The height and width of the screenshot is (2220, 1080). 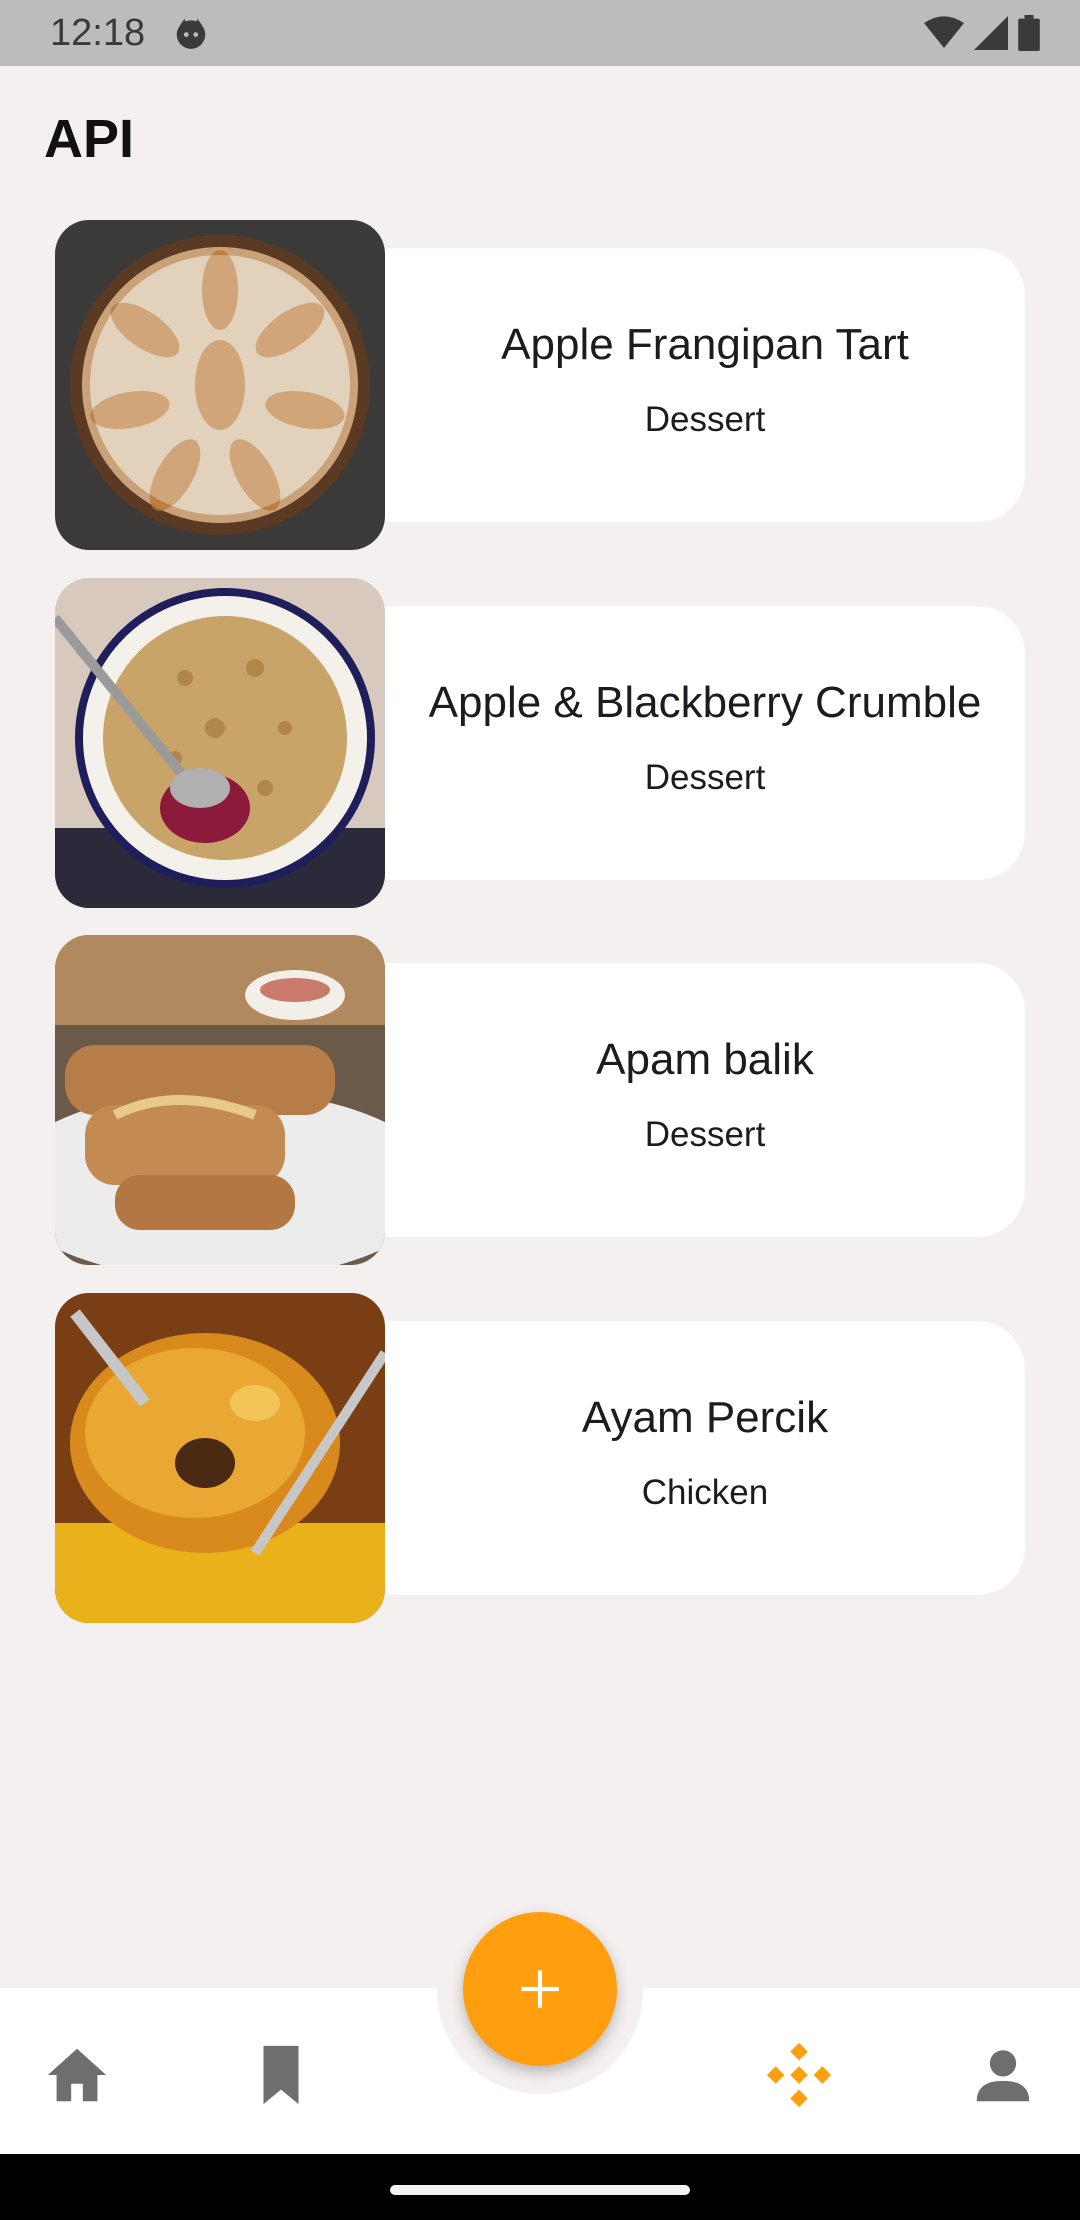 I want to click on meal-name: Apple & Blackberry Crumble, so click(x=705, y=702).